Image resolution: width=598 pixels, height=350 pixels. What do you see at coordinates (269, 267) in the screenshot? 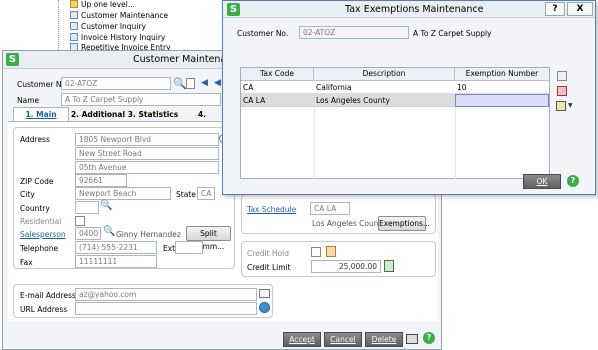
I see `credit-limit-label: Credit Limit` at bounding box center [269, 267].